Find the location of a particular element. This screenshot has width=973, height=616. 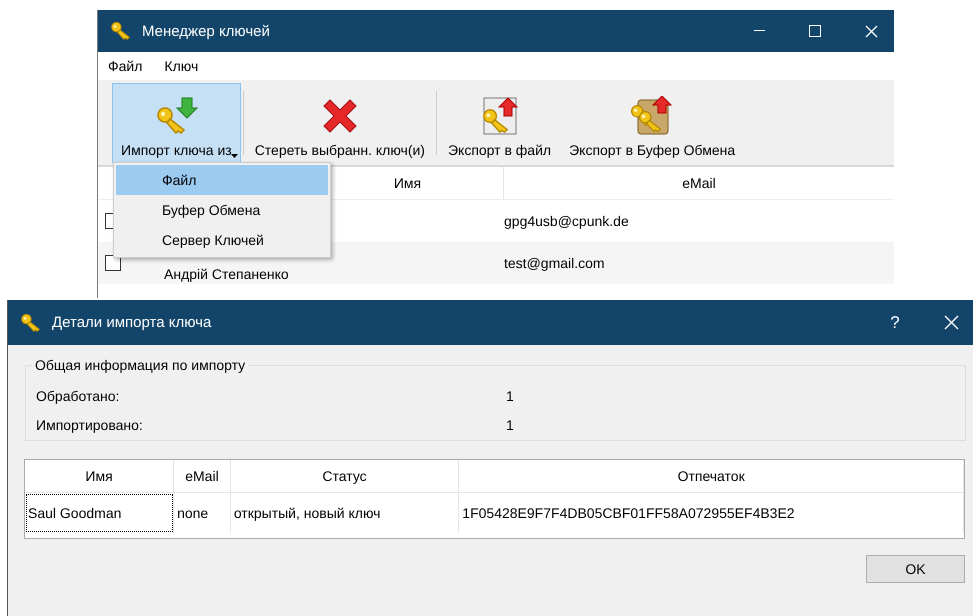

menu-item: Ключ is located at coordinates (181, 66).